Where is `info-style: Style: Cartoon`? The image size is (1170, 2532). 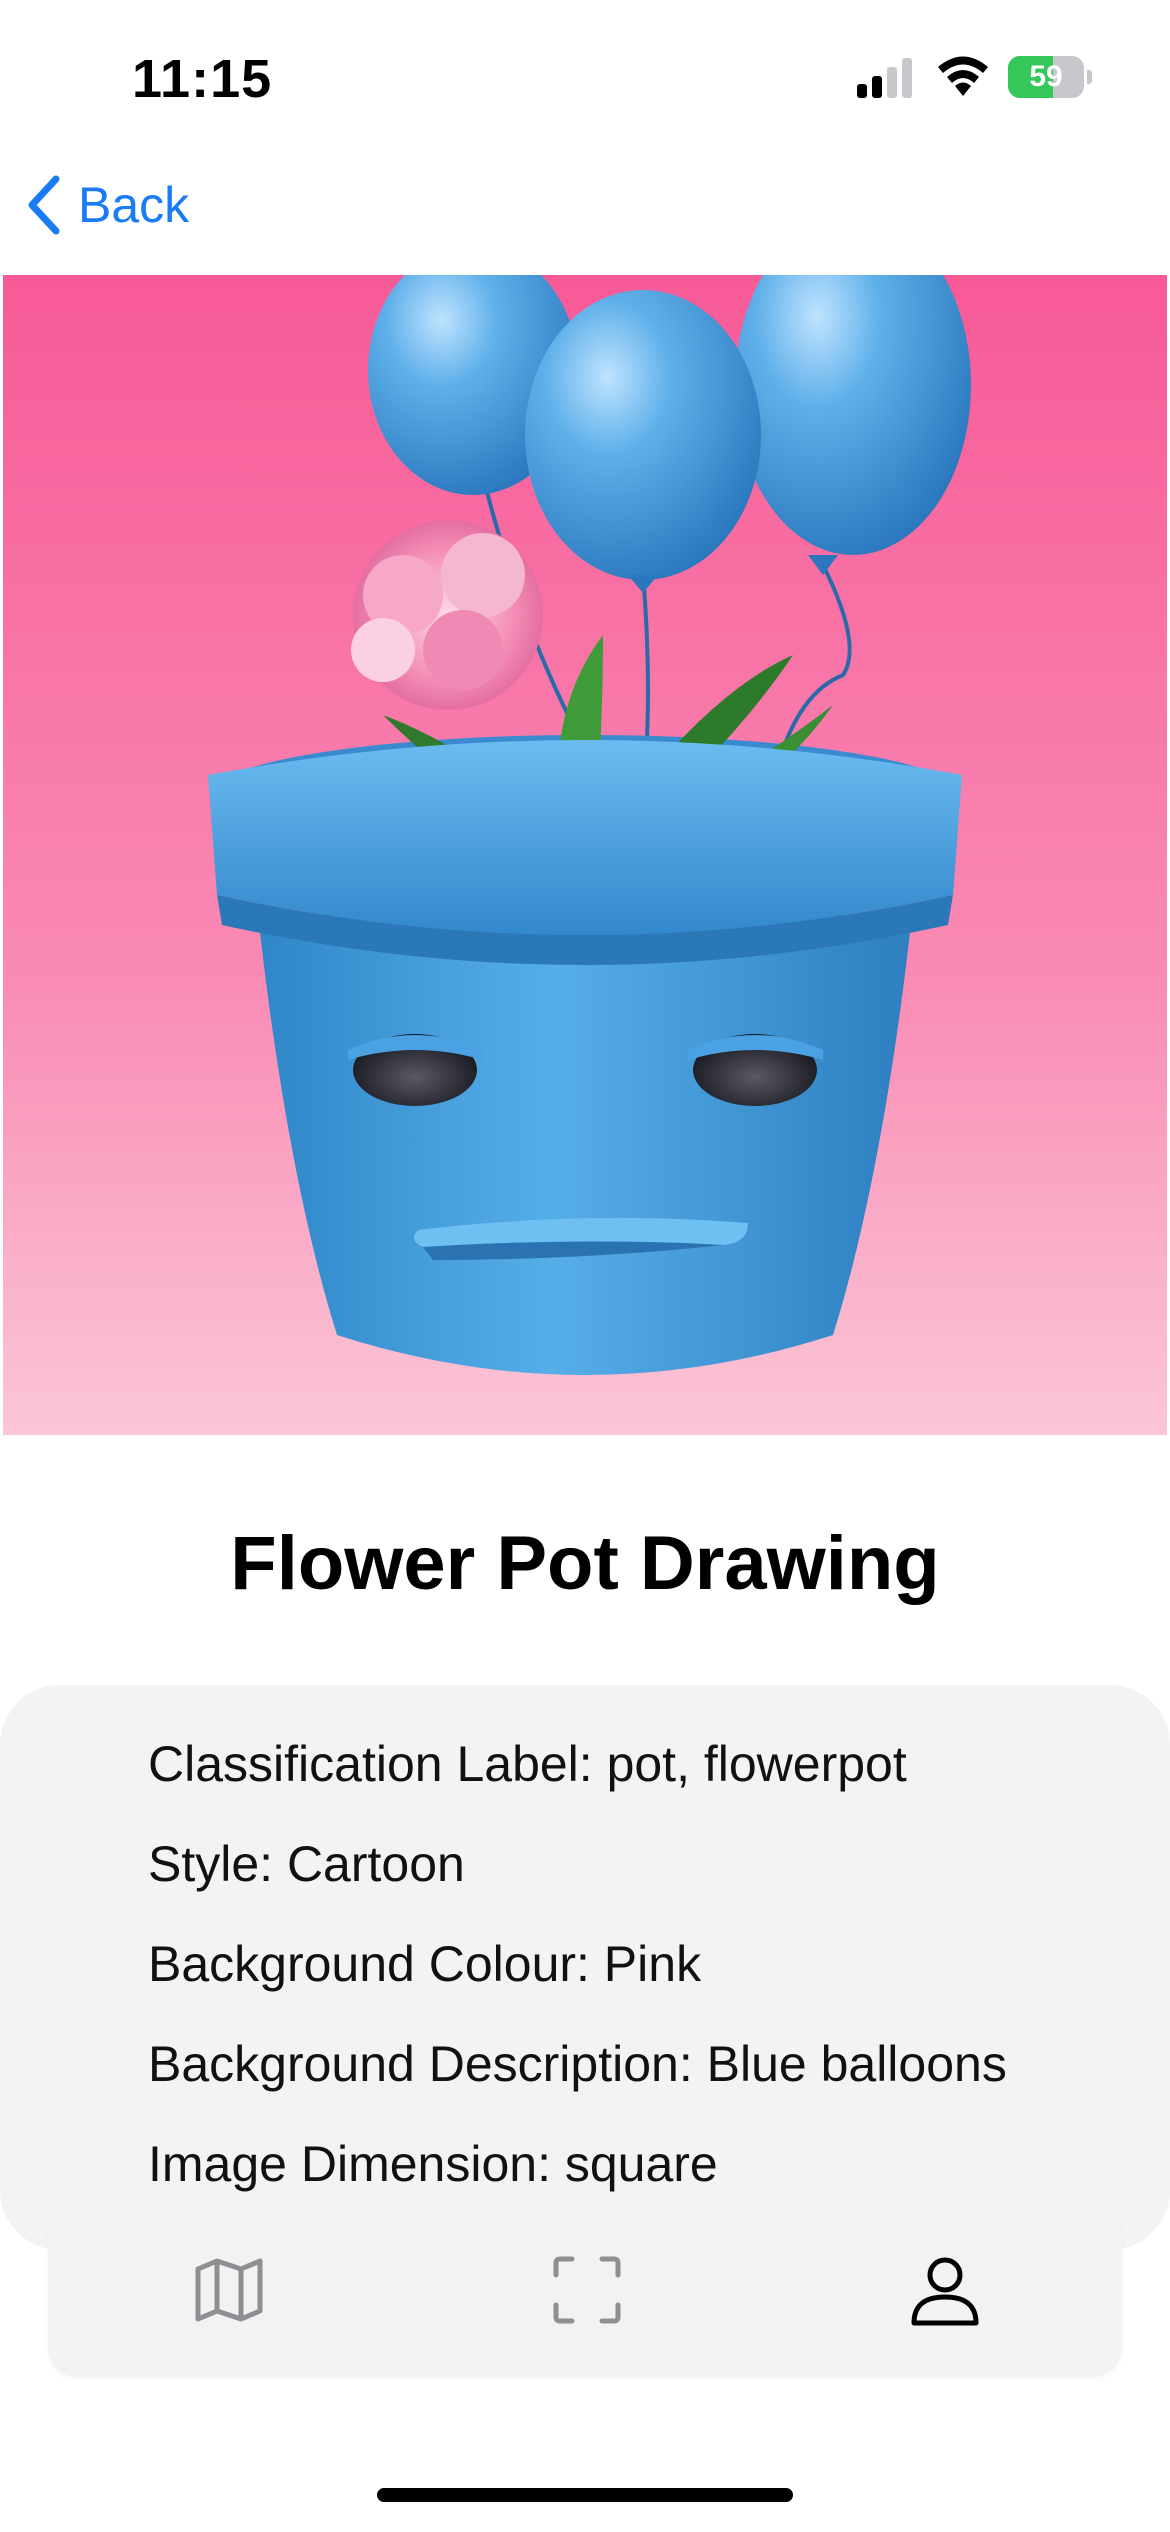
info-style: Style: Cartoon is located at coordinates (306, 1864).